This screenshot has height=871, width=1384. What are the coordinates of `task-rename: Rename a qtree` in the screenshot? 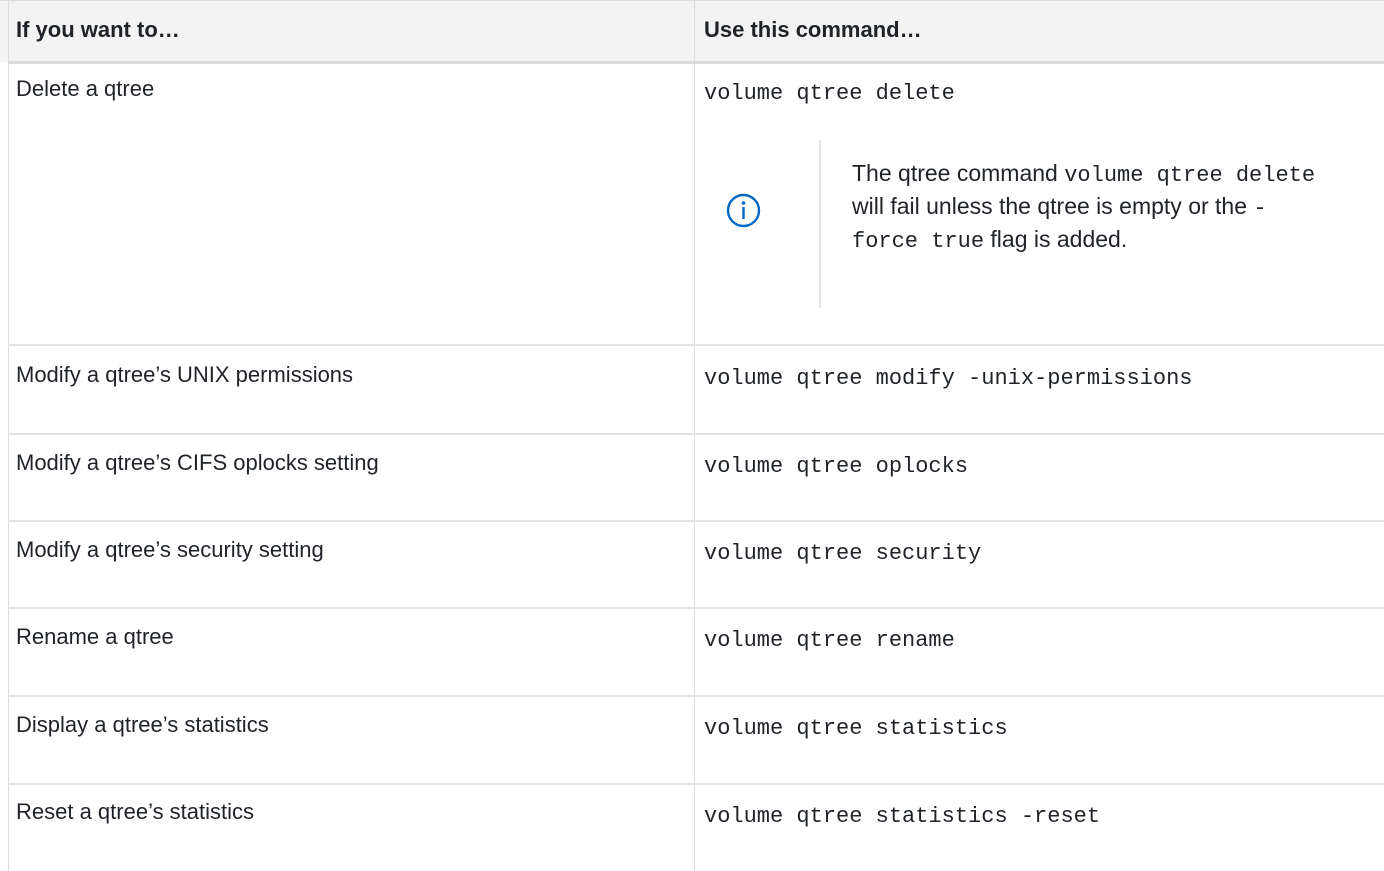 It's located at (95, 636).